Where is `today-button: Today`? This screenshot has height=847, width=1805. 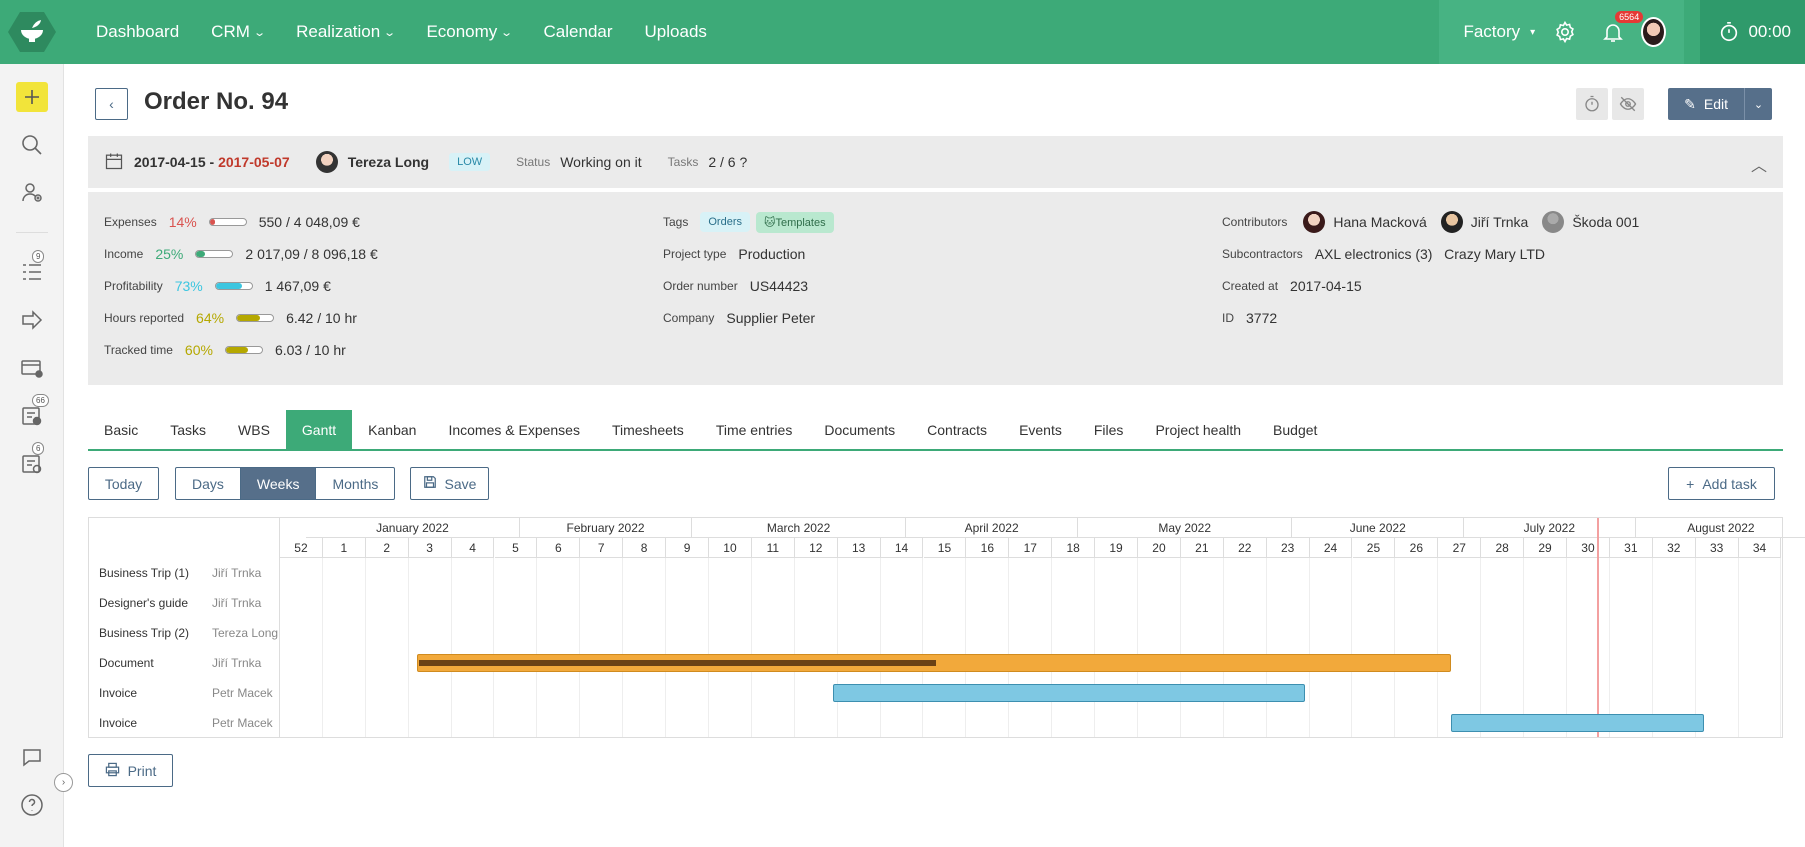 today-button: Today is located at coordinates (123, 483).